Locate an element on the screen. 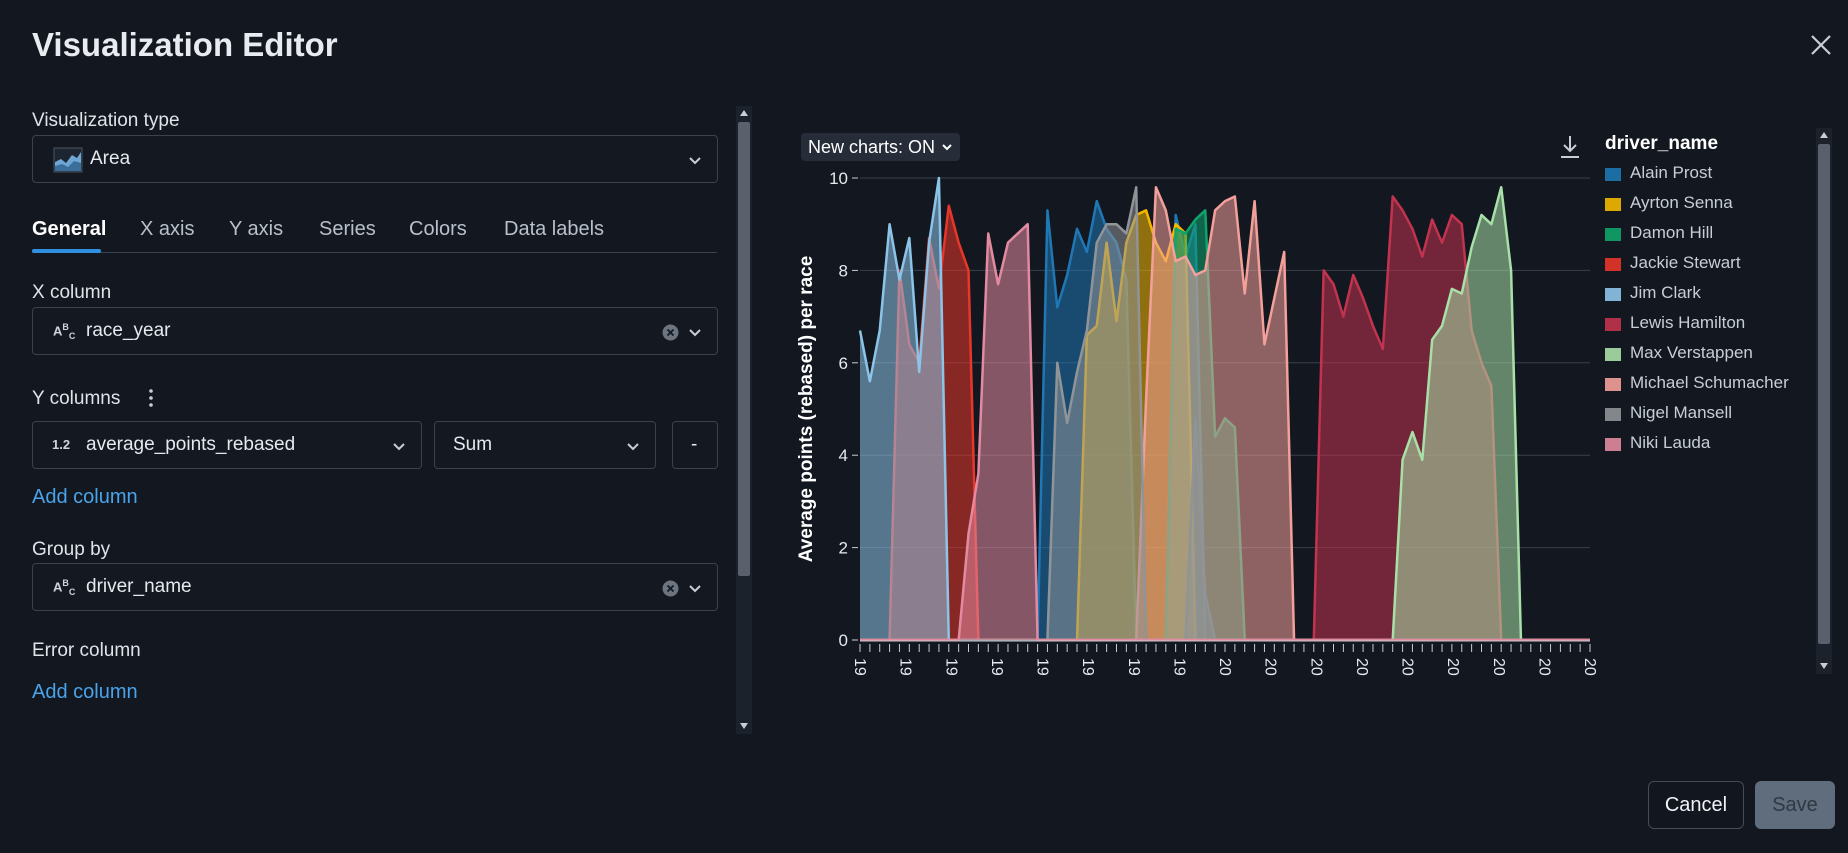 This screenshot has width=1848, height=853. y-tick-label: 2 is located at coordinates (843, 548).